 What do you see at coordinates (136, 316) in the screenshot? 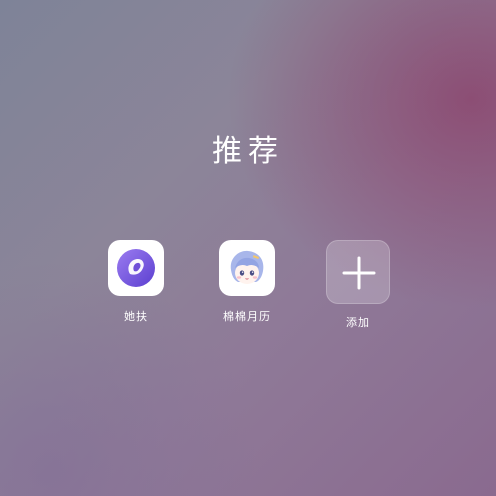
I see `app-tafu-label: 她扶` at bounding box center [136, 316].